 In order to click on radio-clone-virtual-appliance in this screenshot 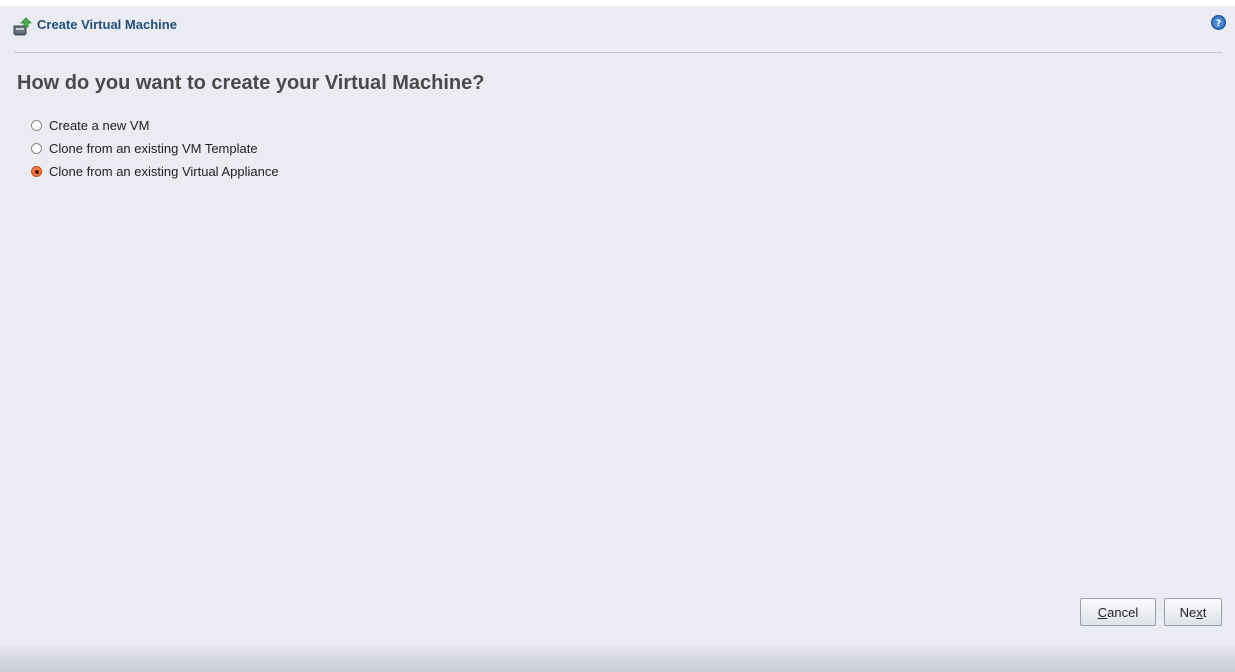, I will do `click(36, 171)`.